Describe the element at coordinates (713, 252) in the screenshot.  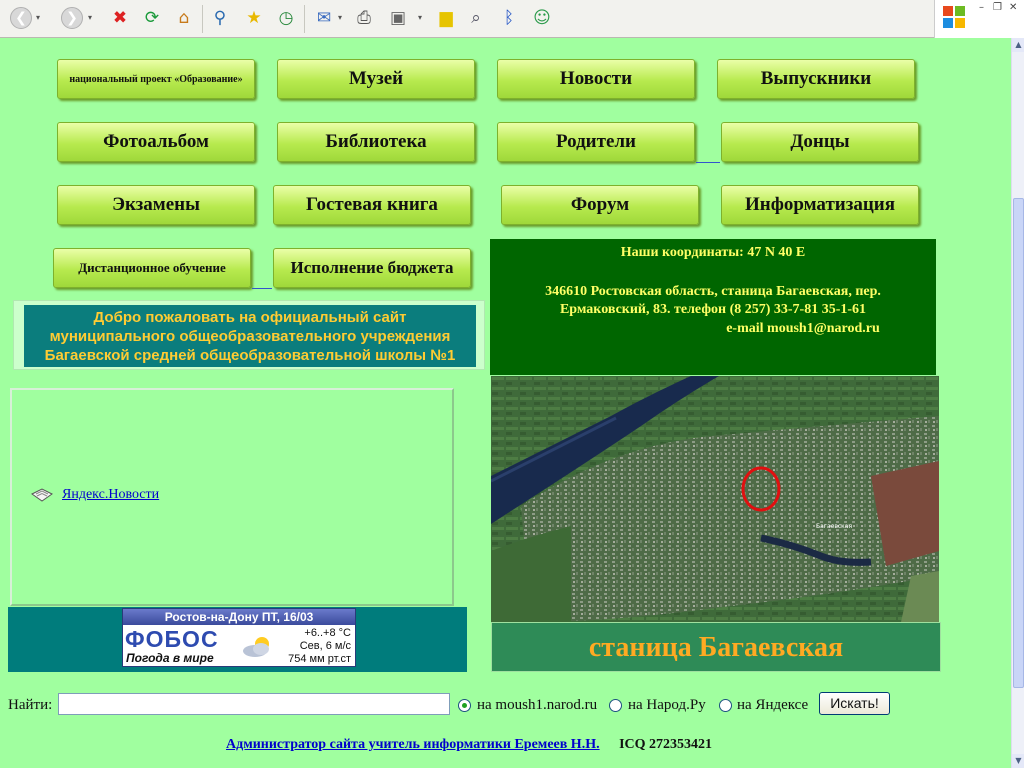
I see `coordinates-text: Наши координаты: 47 N 40 E` at that location.